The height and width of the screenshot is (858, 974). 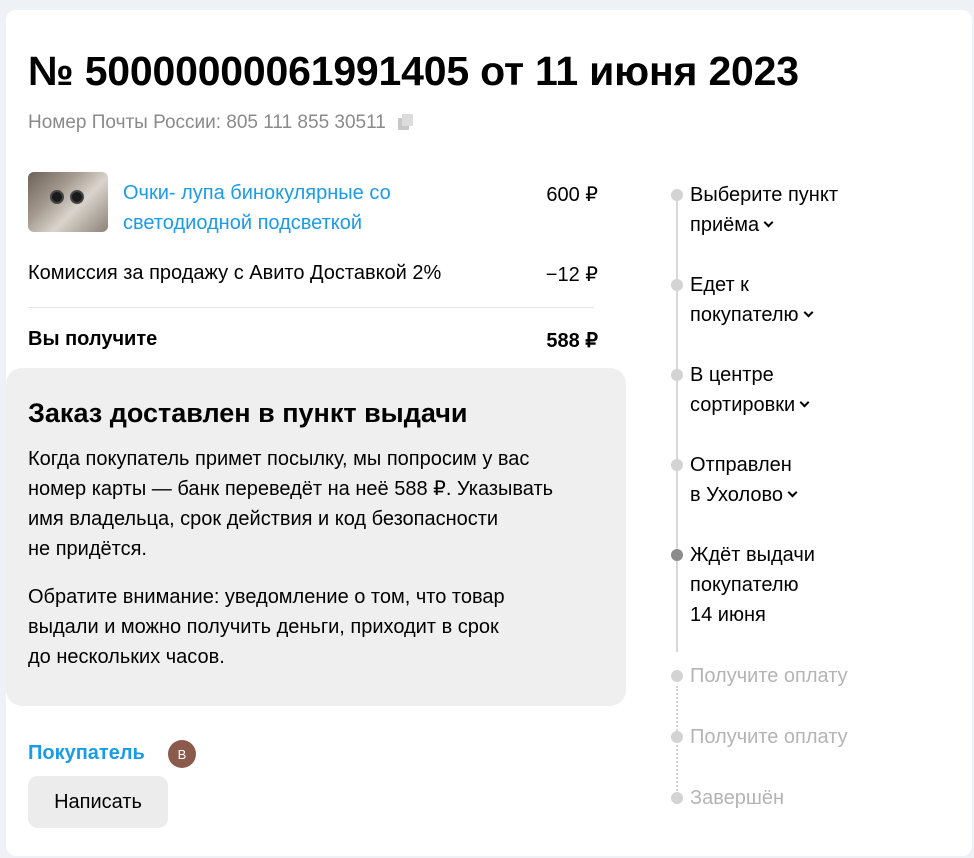 I want to click on timeline-line-done, so click(x=677, y=426).